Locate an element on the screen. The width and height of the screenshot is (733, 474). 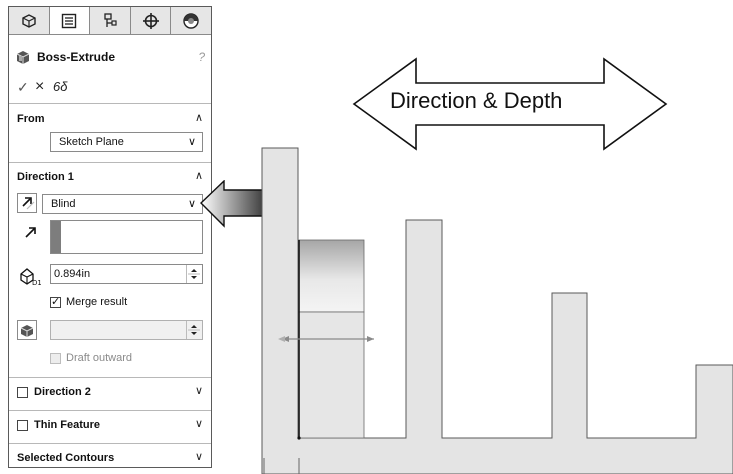
manager-tabs is located at coordinates (110, 21).